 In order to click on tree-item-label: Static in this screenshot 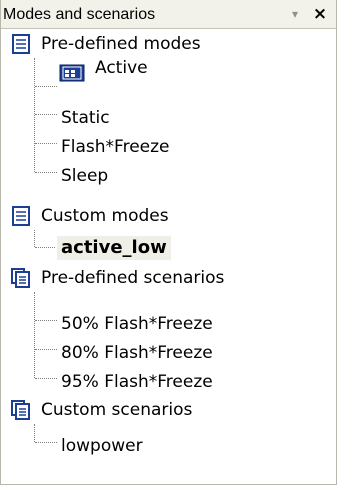, I will do `click(85, 118)`.